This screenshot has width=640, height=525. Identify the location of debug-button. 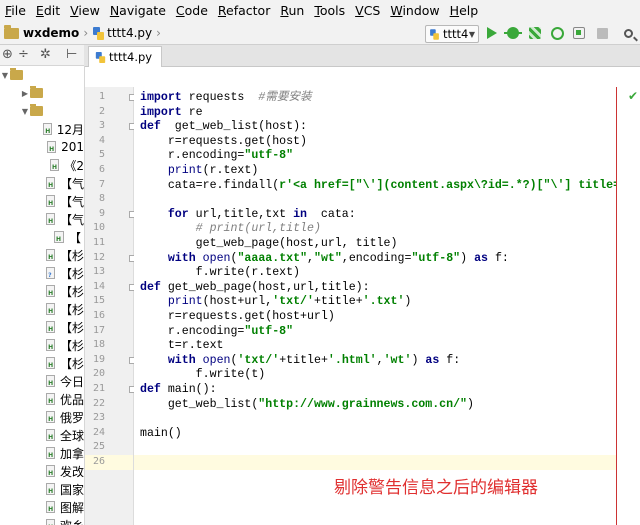
(513, 33).